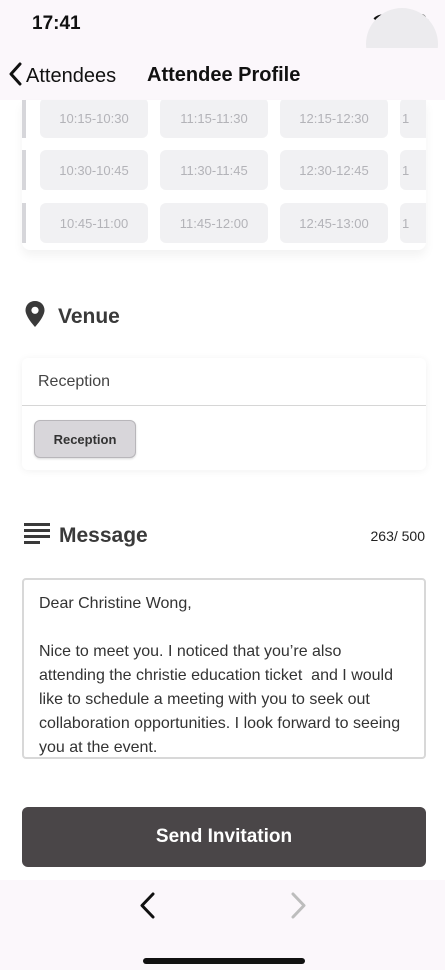 The image size is (445, 970). I want to click on time-slot: 11:15-11:30, so click(214, 119).